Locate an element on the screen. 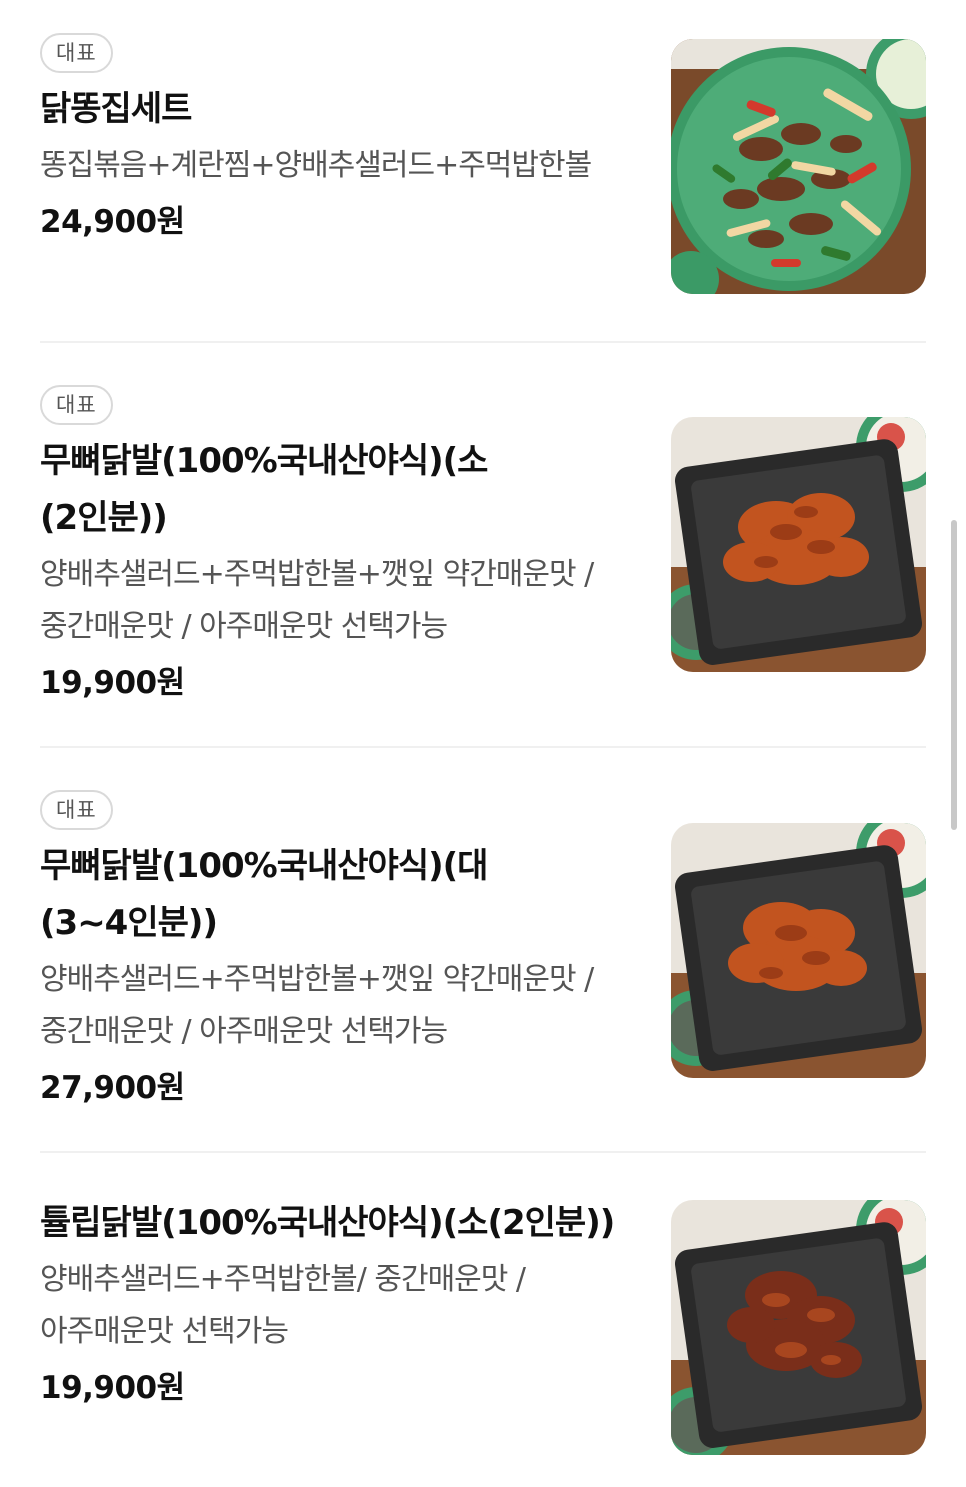  menu-item-photo-tulip-feet is located at coordinates (798, 1327).